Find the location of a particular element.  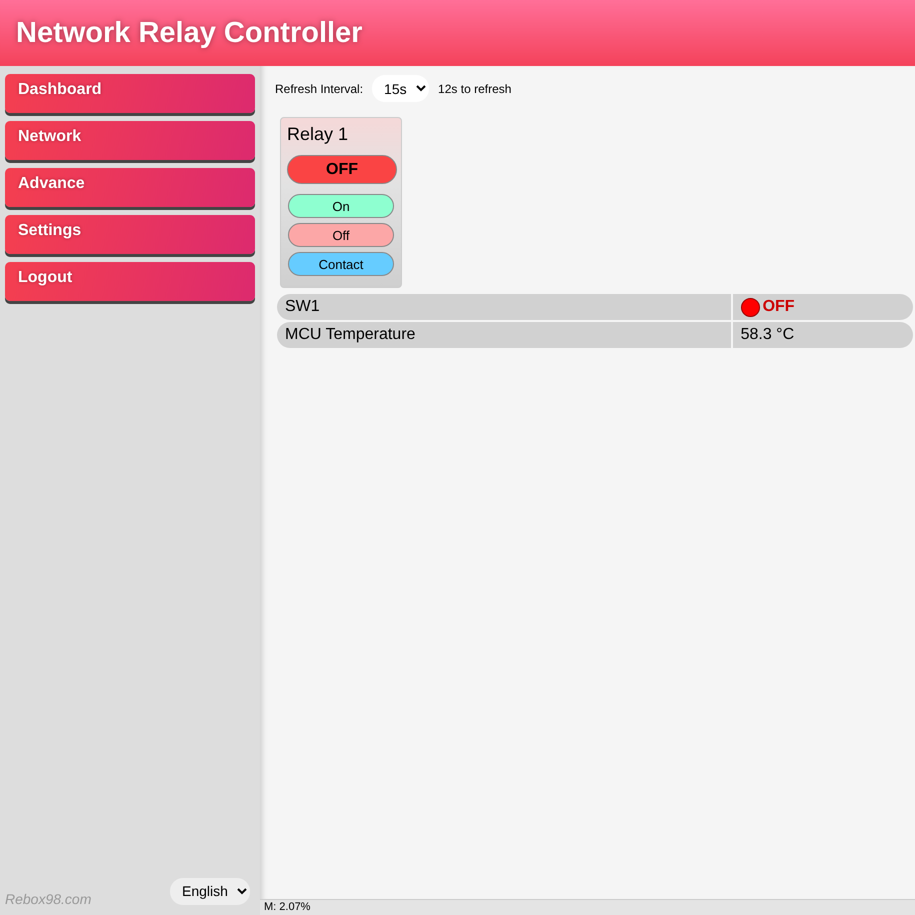

nav-button: Advance is located at coordinates (130, 187).